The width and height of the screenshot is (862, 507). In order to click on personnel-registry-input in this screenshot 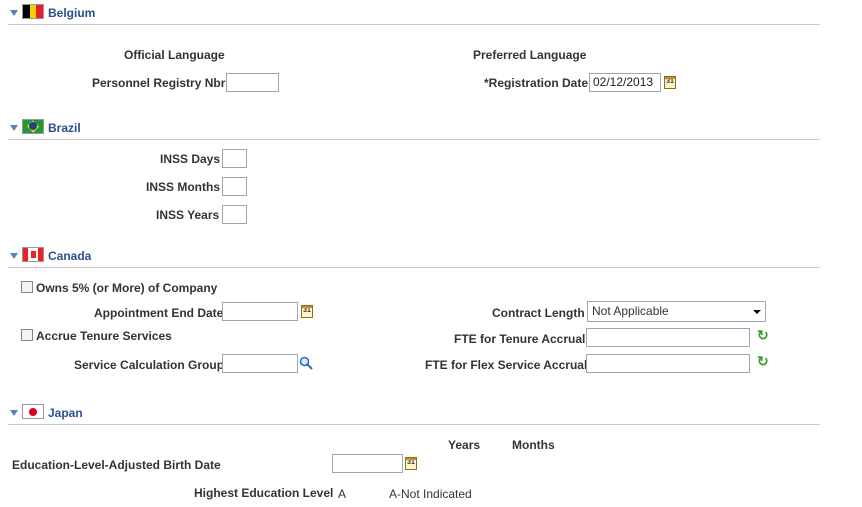, I will do `click(252, 82)`.